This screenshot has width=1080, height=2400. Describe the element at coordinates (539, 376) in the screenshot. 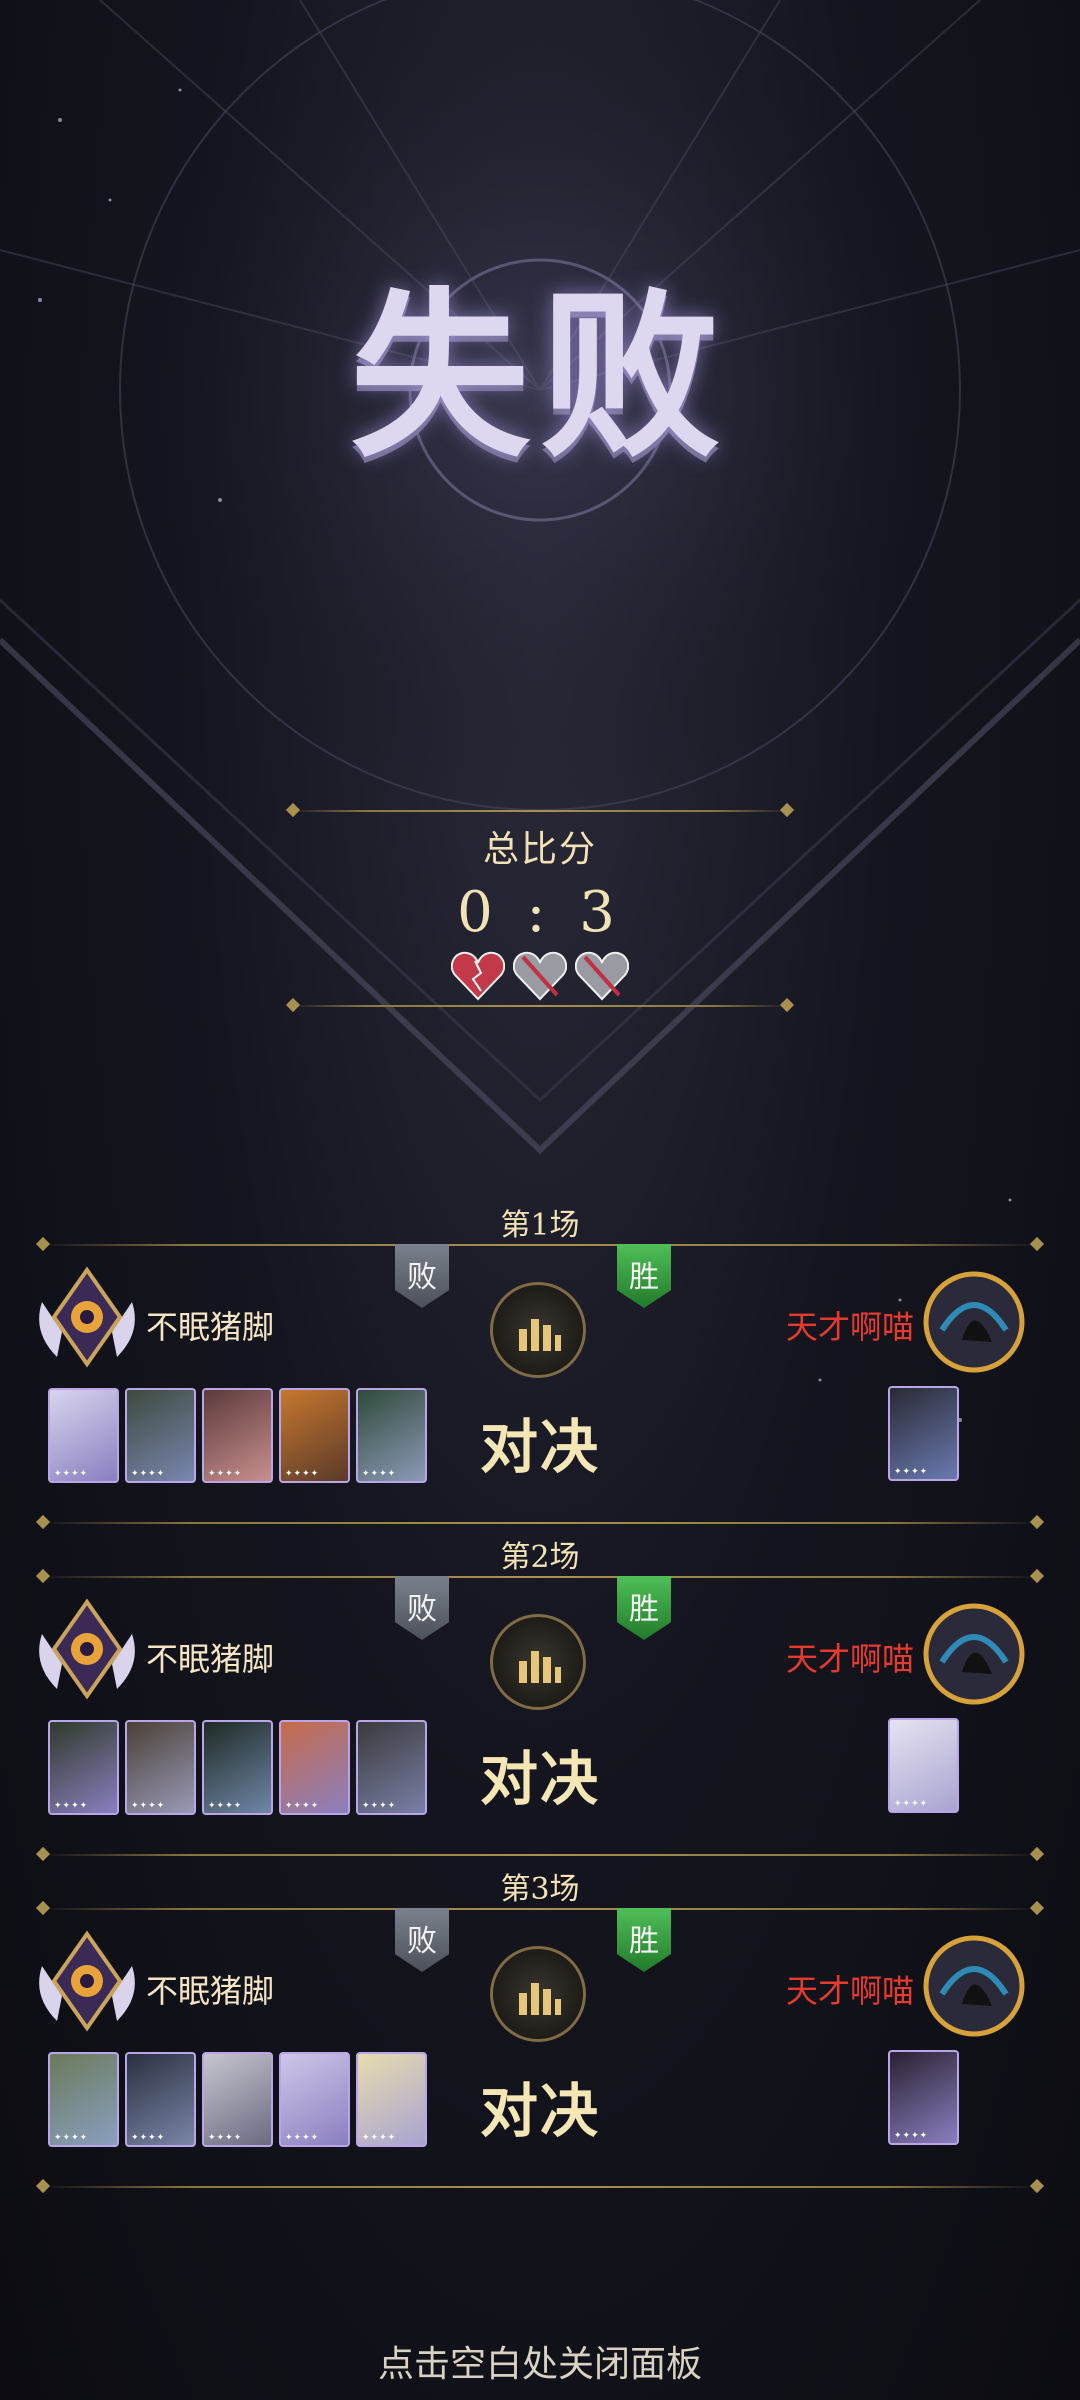

I see `result-title: 失败` at that location.